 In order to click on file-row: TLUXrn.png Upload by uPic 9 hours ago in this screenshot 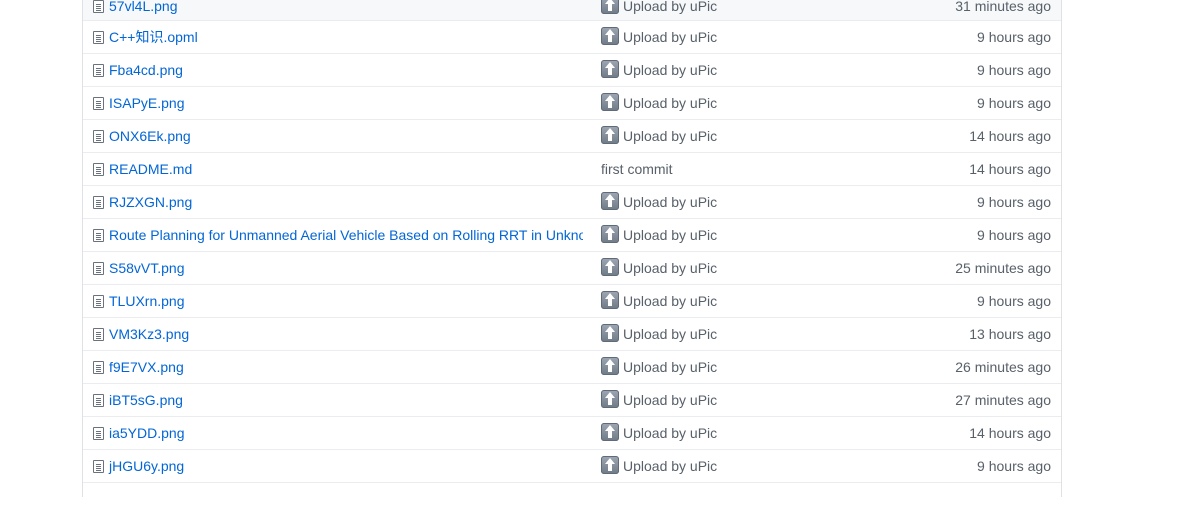, I will do `click(572, 300)`.